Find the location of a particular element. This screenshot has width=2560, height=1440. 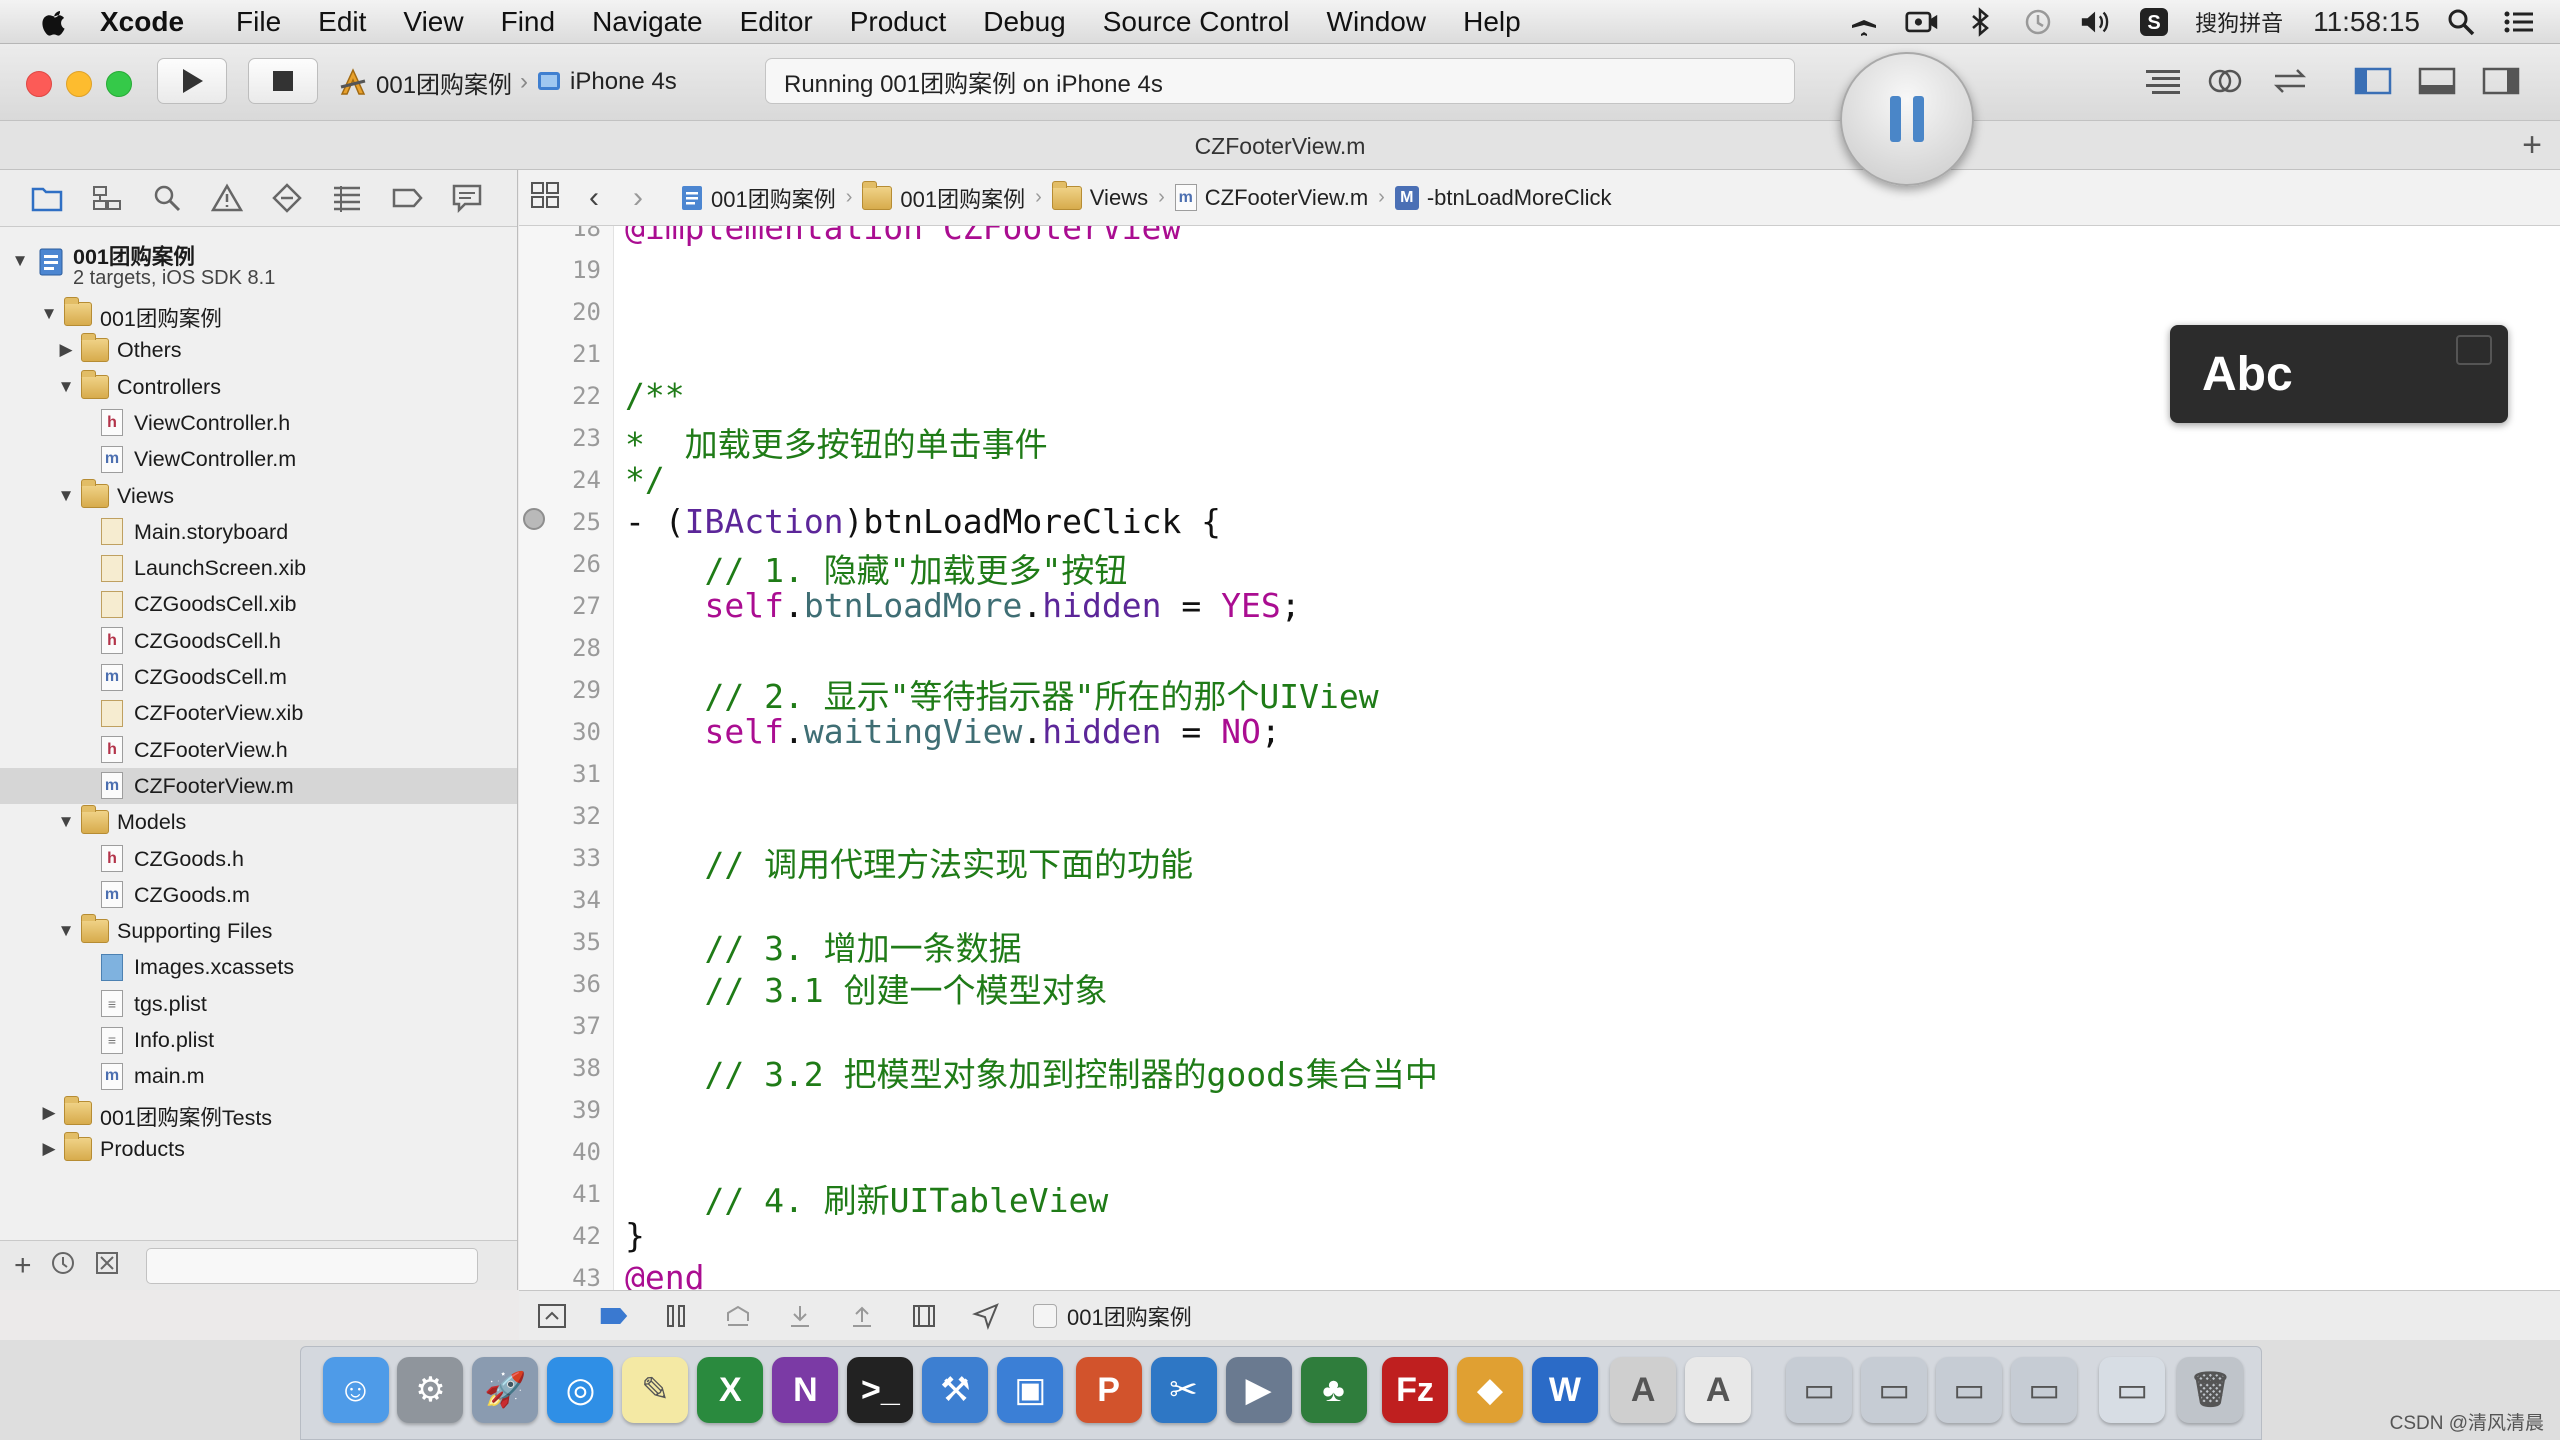

dock-files-icon: ▣ is located at coordinates (1030, 1390).